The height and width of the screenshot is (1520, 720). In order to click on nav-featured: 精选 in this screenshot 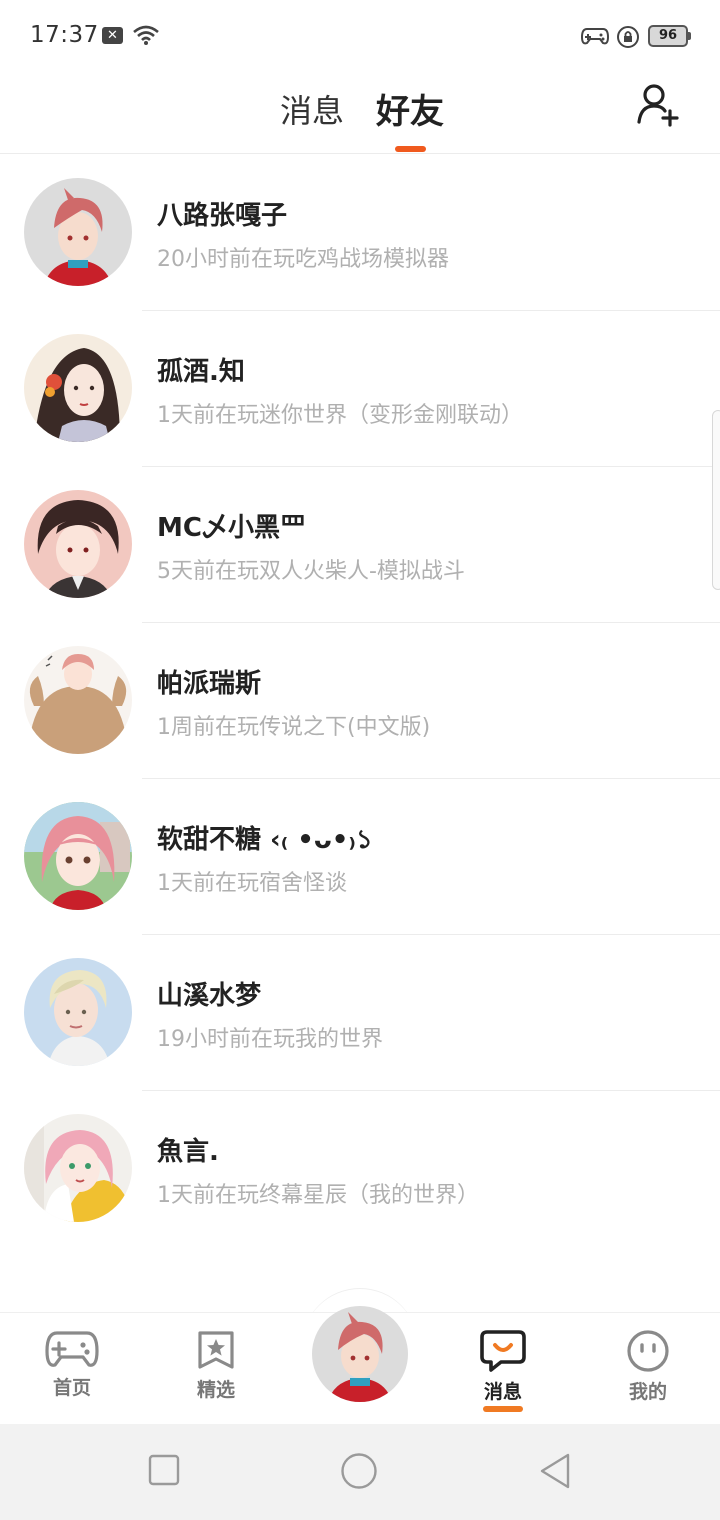, I will do `click(216, 1369)`.